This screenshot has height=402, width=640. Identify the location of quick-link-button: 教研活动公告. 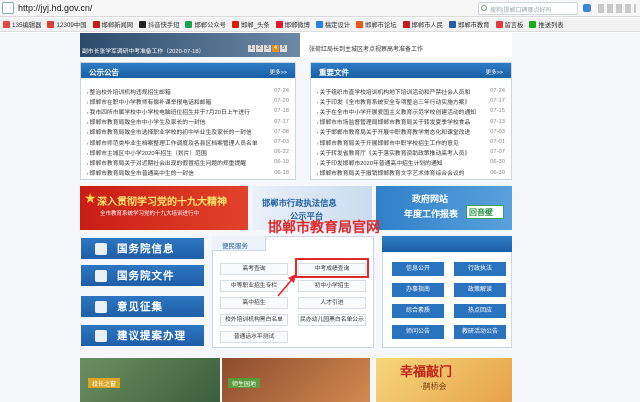
(480, 332).